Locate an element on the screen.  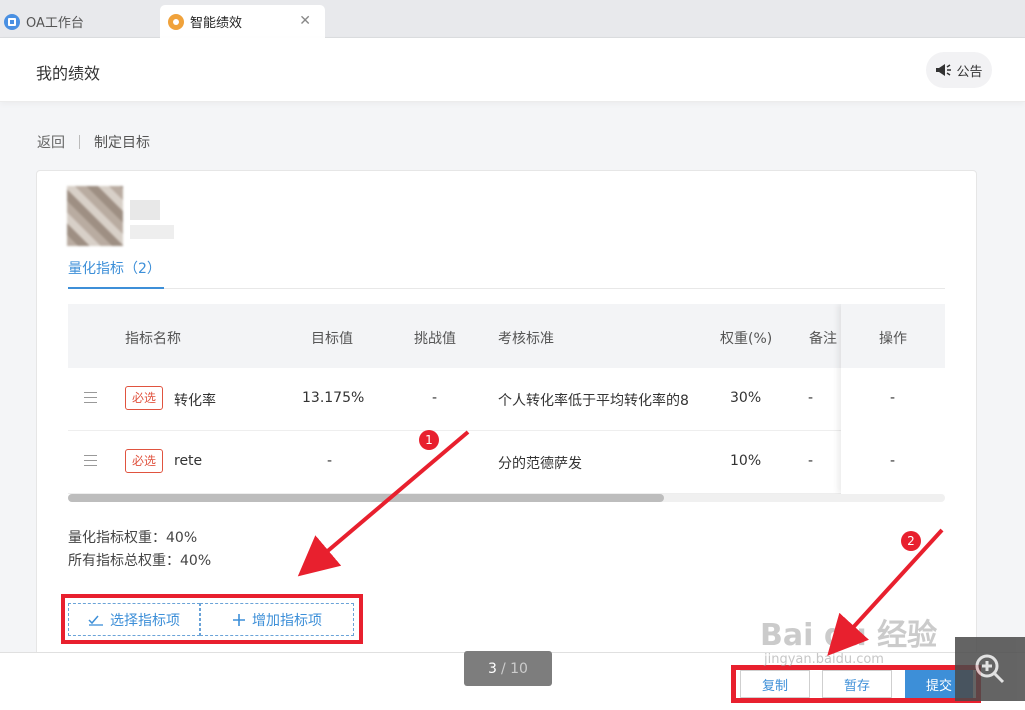
target-value: 13.175% is located at coordinates (333, 398).